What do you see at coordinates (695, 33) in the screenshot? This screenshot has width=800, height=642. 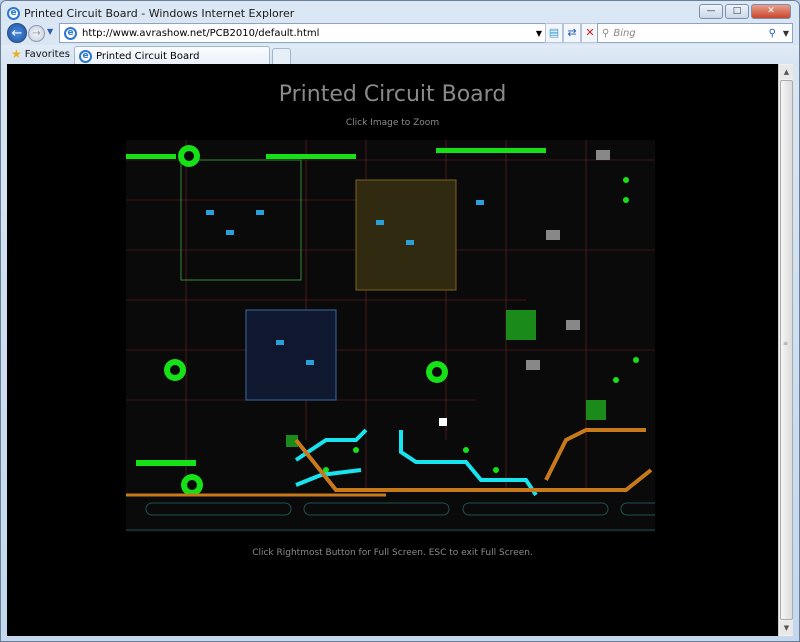 I see `search-box: ⚲ Bing ⚲ ▼` at bounding box center [695, 33].